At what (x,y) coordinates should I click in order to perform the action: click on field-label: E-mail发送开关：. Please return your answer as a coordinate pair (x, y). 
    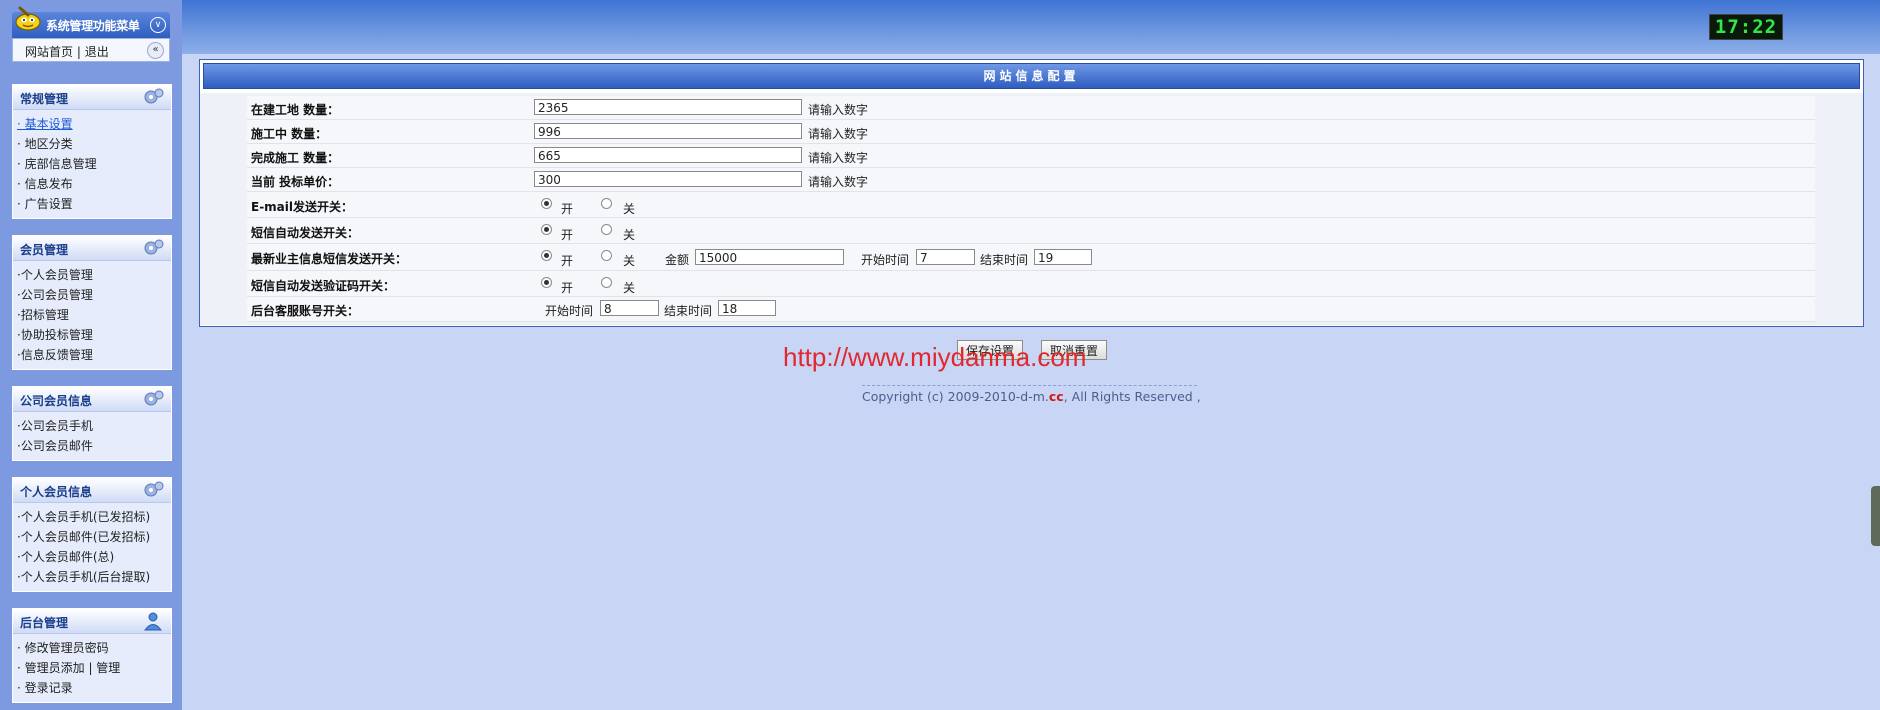
    Looking at the image, I should click on (302, 207).